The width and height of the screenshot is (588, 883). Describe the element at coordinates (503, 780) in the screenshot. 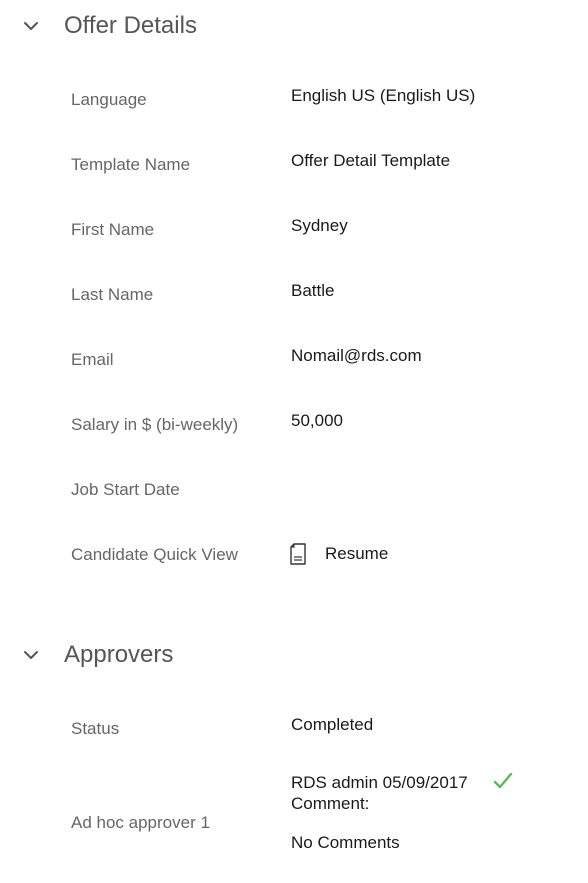

I see `checkmark-icon` at that location.